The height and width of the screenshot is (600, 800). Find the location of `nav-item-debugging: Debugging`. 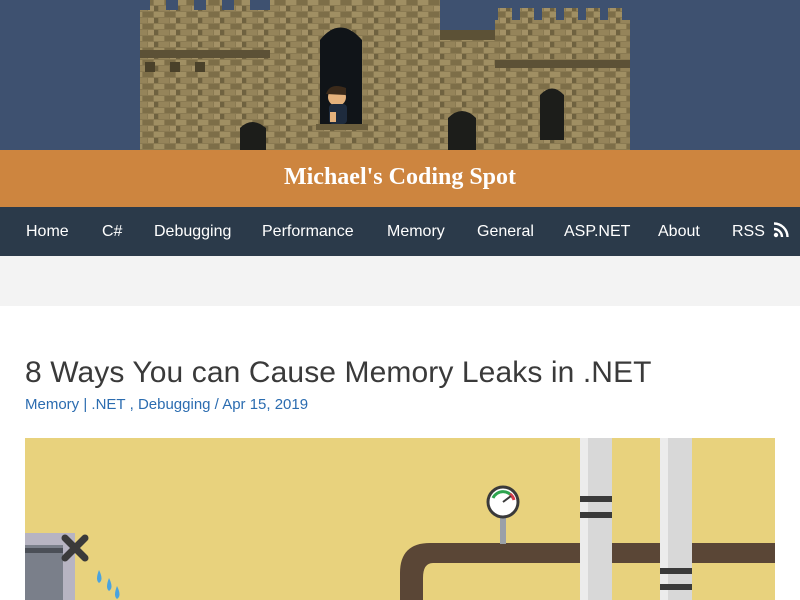

nav-item-debugging: Debugging is located at coordinates (192, 231).